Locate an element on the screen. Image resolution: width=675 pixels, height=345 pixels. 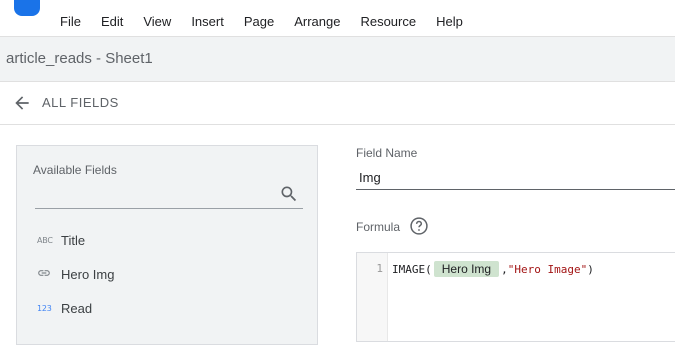
number-type-icon: 123 is located at coordinates (44, 308).